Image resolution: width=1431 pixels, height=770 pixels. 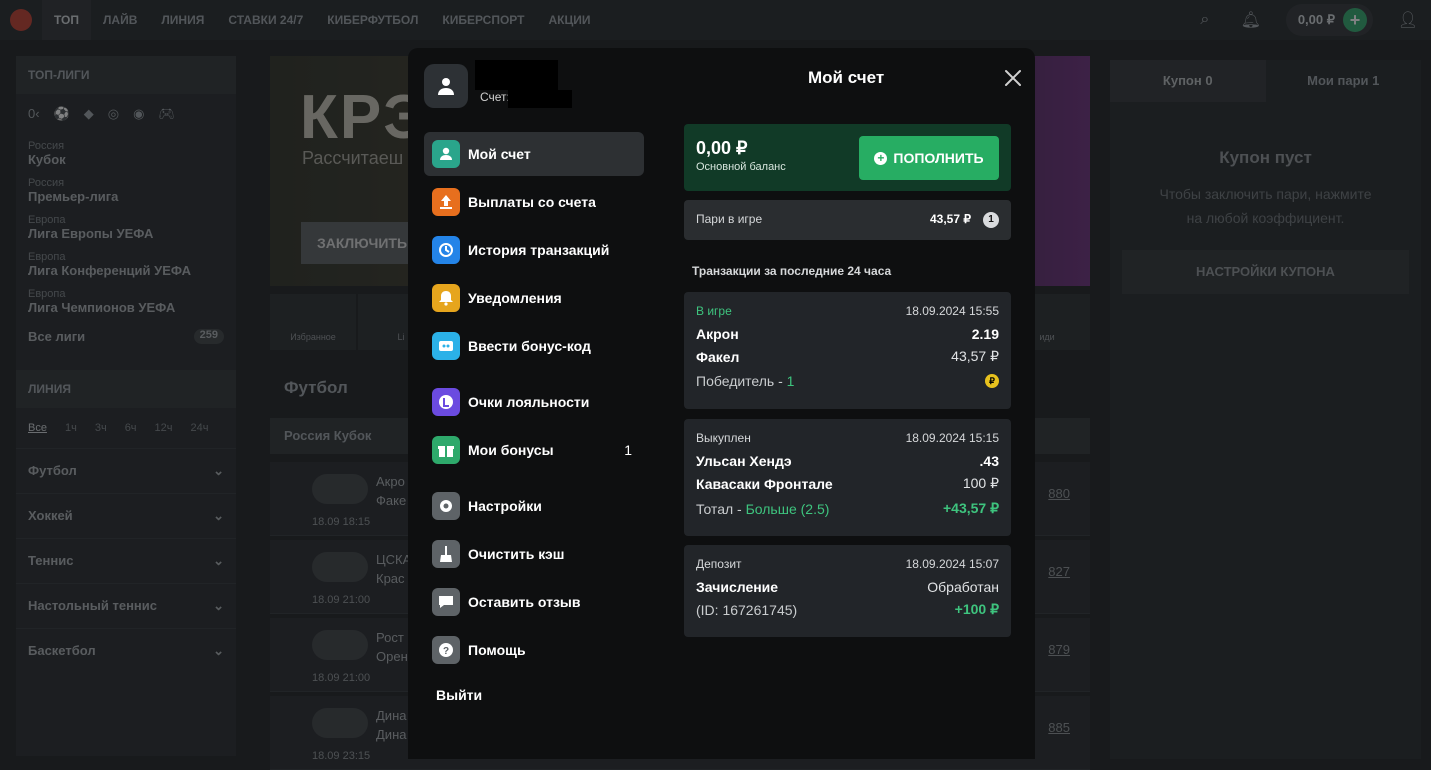 I want to click on menu-item-count: 1, so click(x=628, y=450).